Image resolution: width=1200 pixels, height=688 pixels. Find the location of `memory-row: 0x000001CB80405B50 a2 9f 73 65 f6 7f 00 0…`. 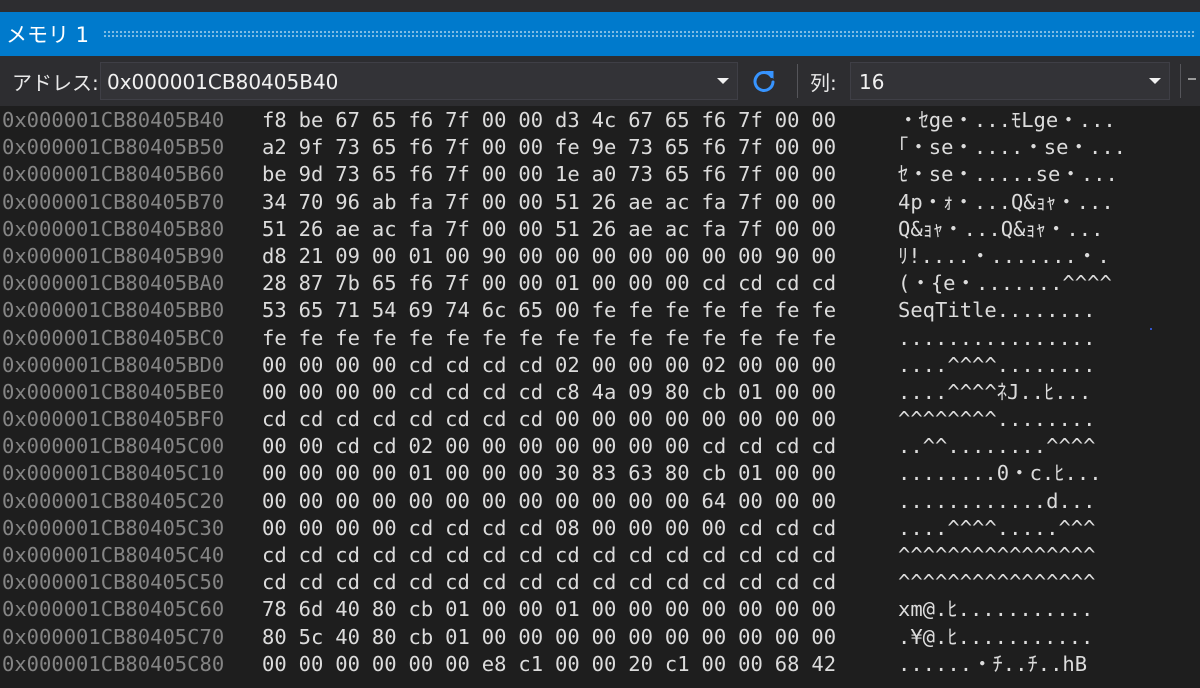

memory-row: 0x000001CB80405B50 a2 9f 73 65 f6 7f 00 0… is located at coordinates (600, 146).